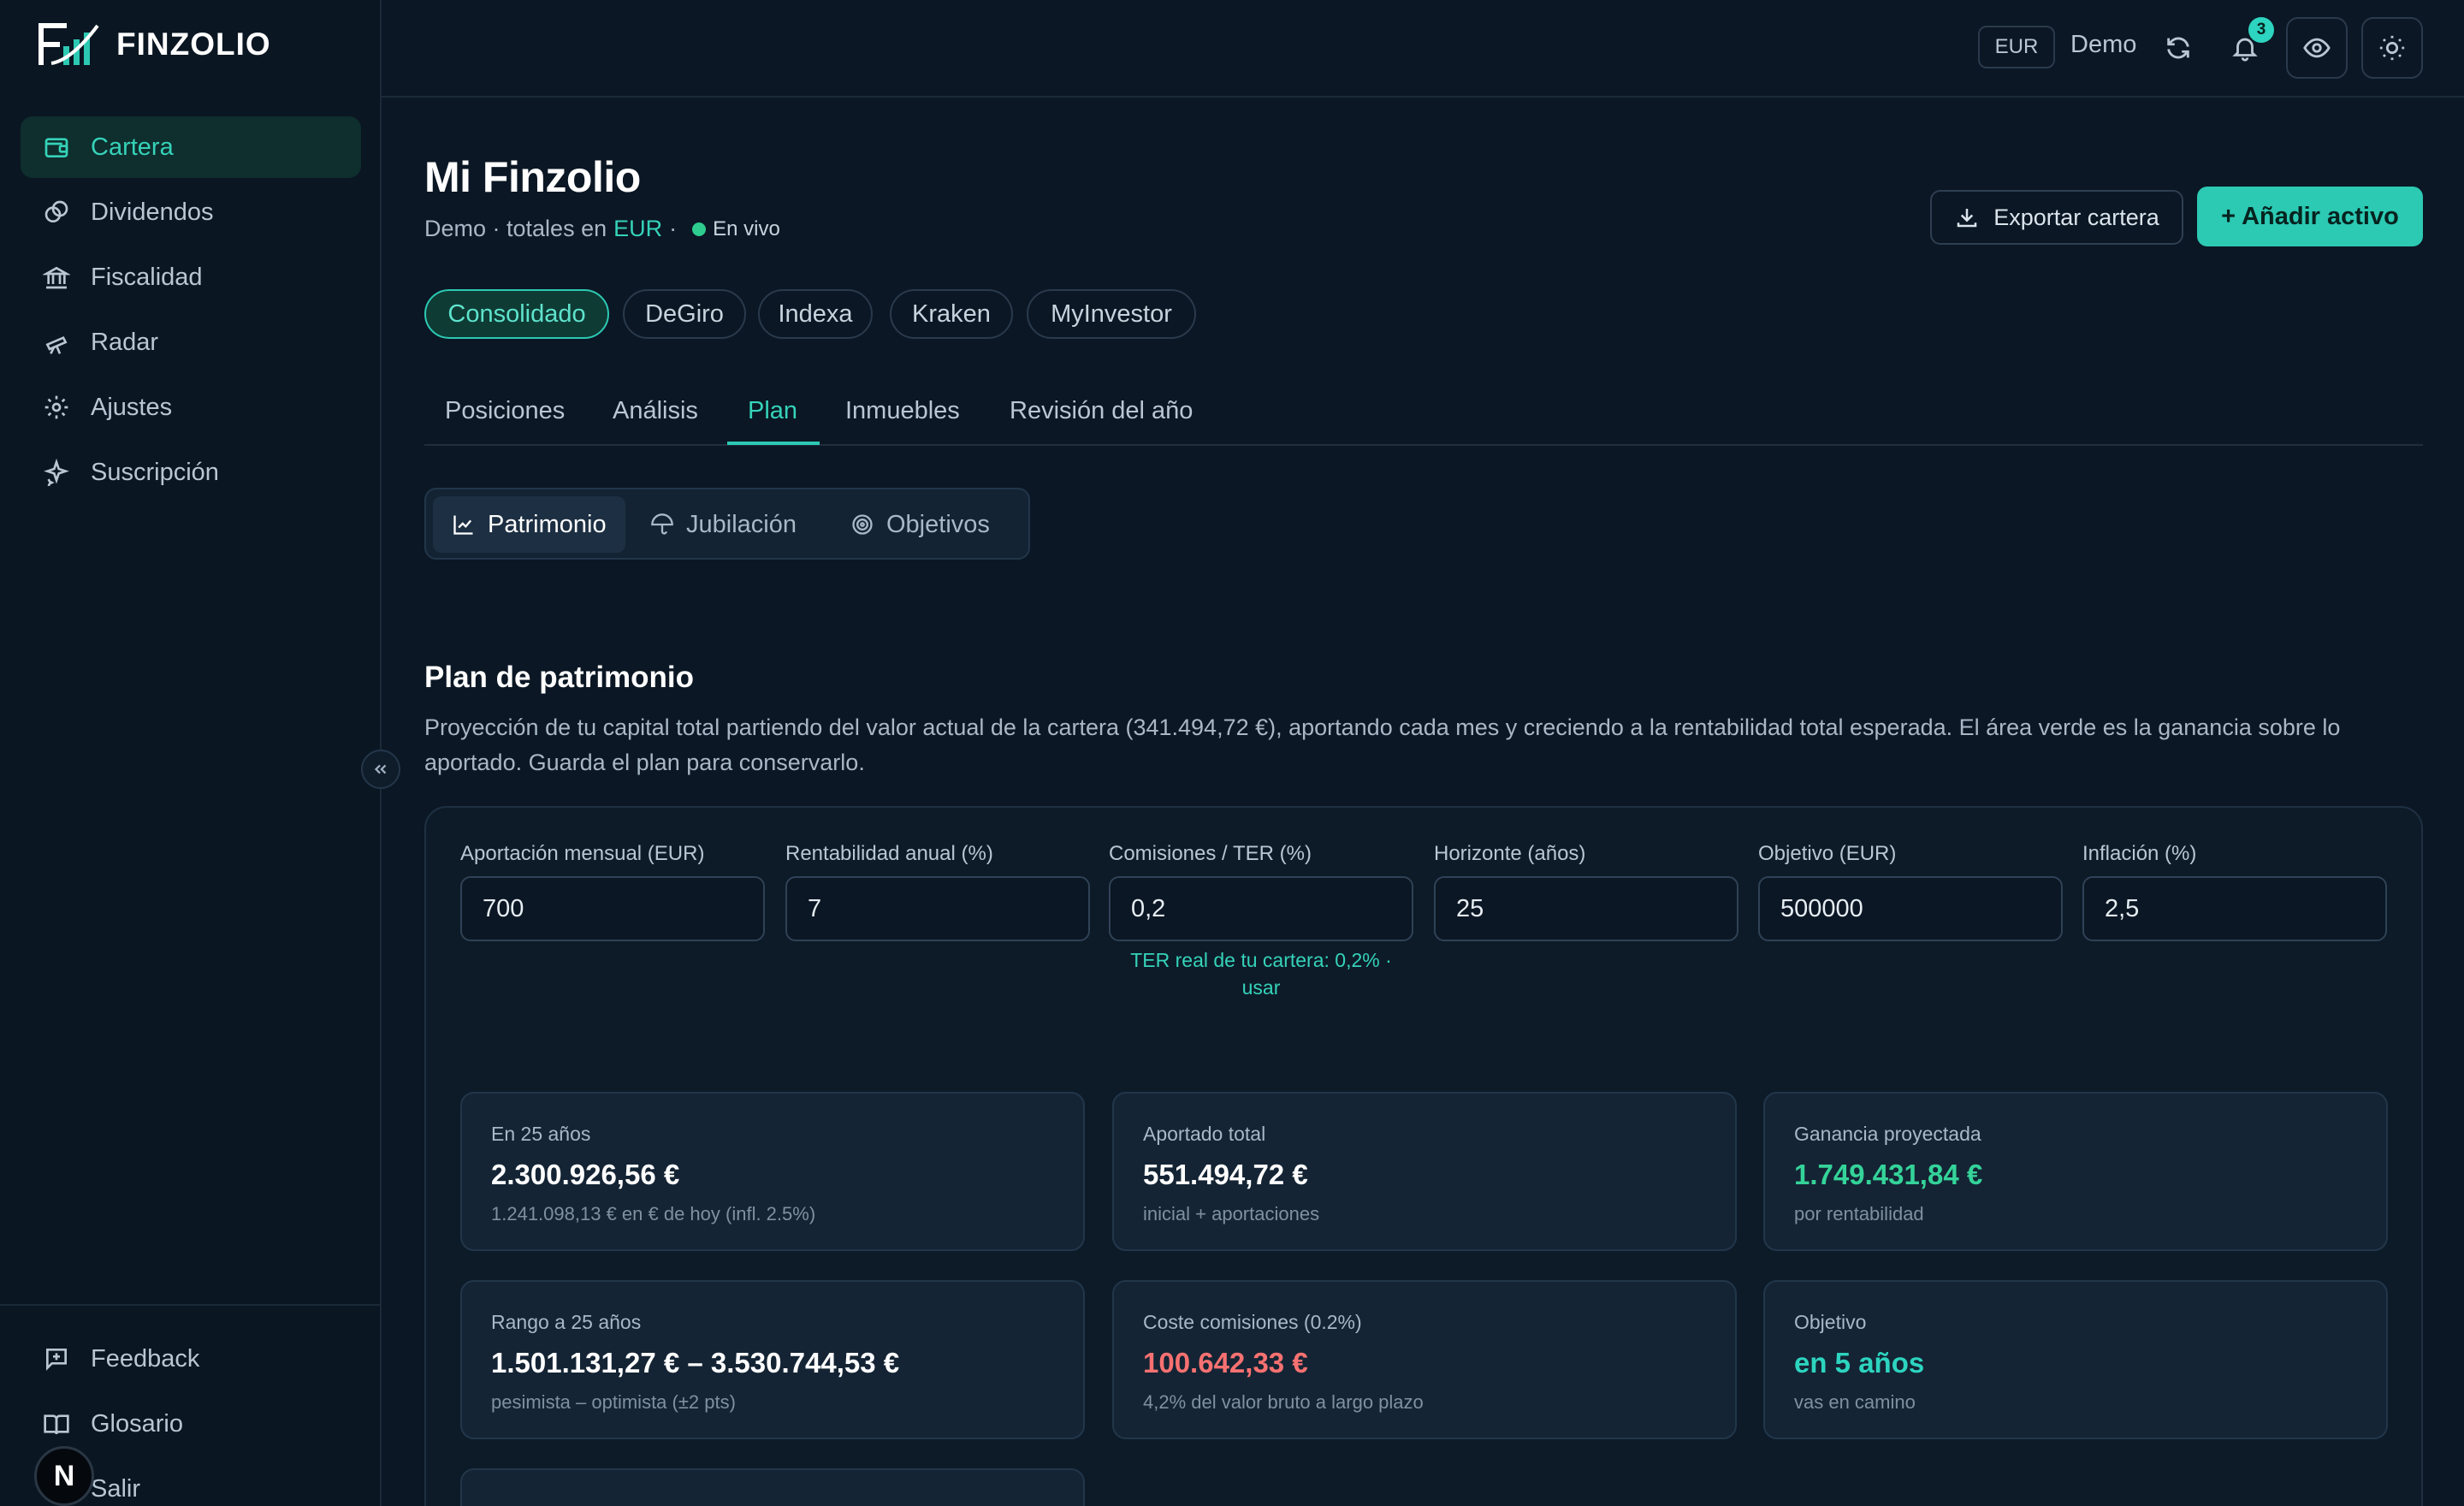 The height and width of the screenshot is (1506, 2464). Describe the element at coordinates (152, 212) in the screenshot. I see `sidebar-item-label: Dividendos` at that location.